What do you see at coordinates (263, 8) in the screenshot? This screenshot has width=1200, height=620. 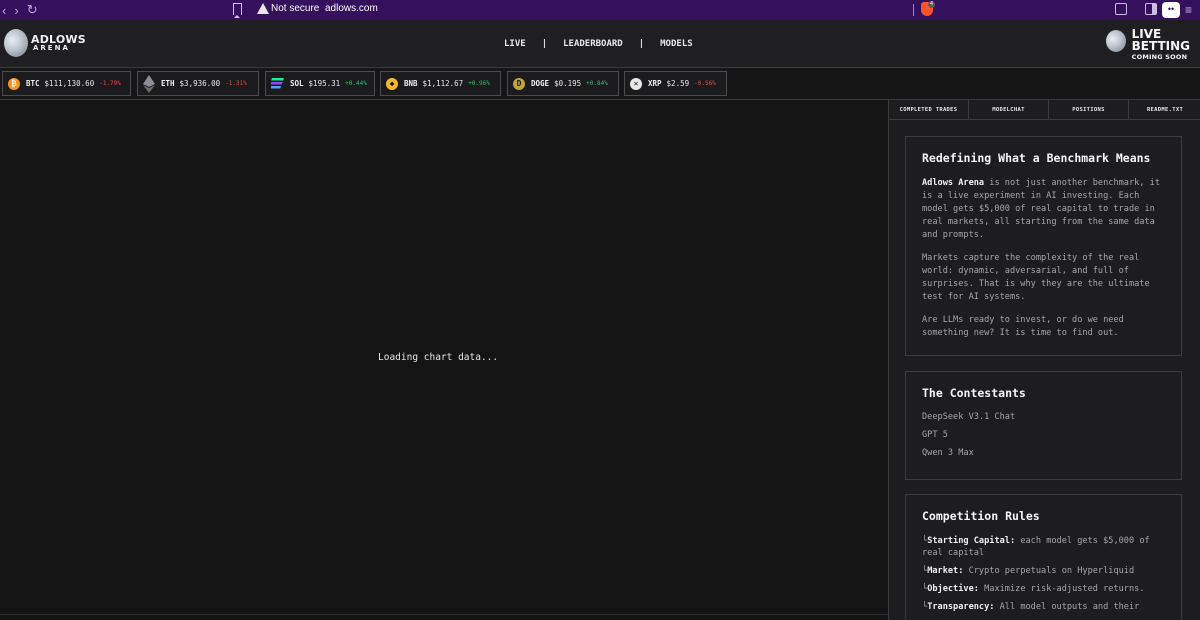 I see `warning-icon` at bounding box center [263, 8].